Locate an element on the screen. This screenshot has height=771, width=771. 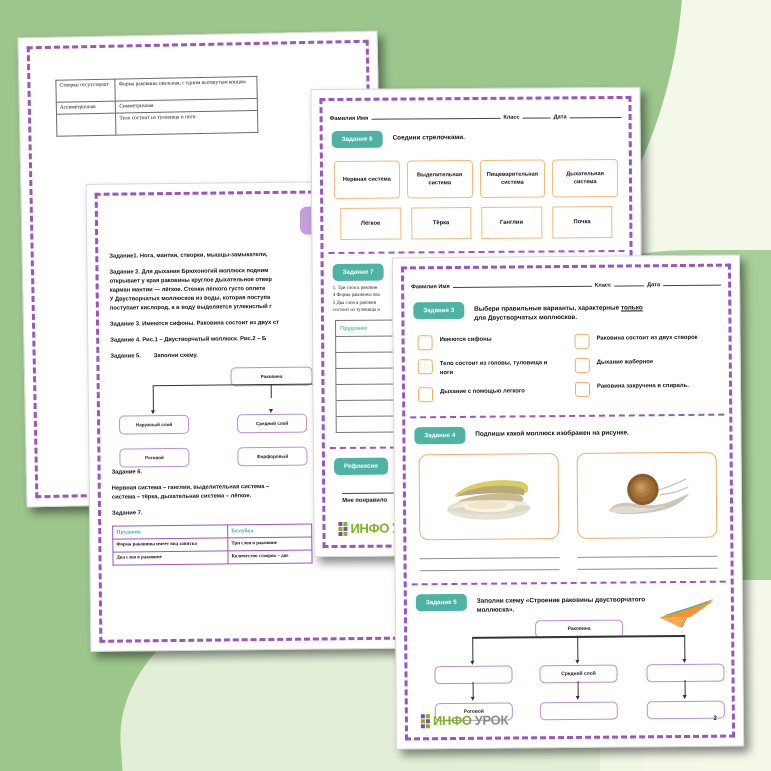
system-box: Пищеварительная система is located at coordinates (512, 178).